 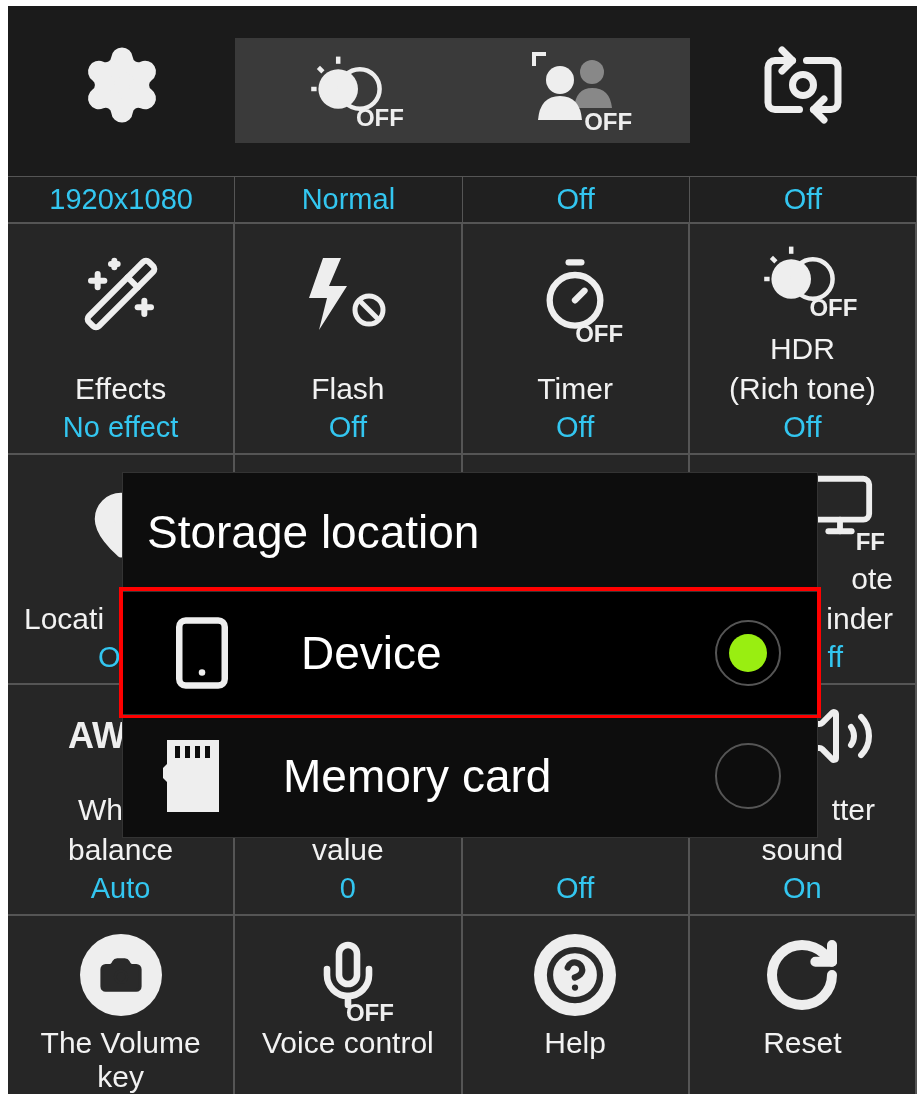 I want to click on setting-label: ote, so click(x=872, y=579).